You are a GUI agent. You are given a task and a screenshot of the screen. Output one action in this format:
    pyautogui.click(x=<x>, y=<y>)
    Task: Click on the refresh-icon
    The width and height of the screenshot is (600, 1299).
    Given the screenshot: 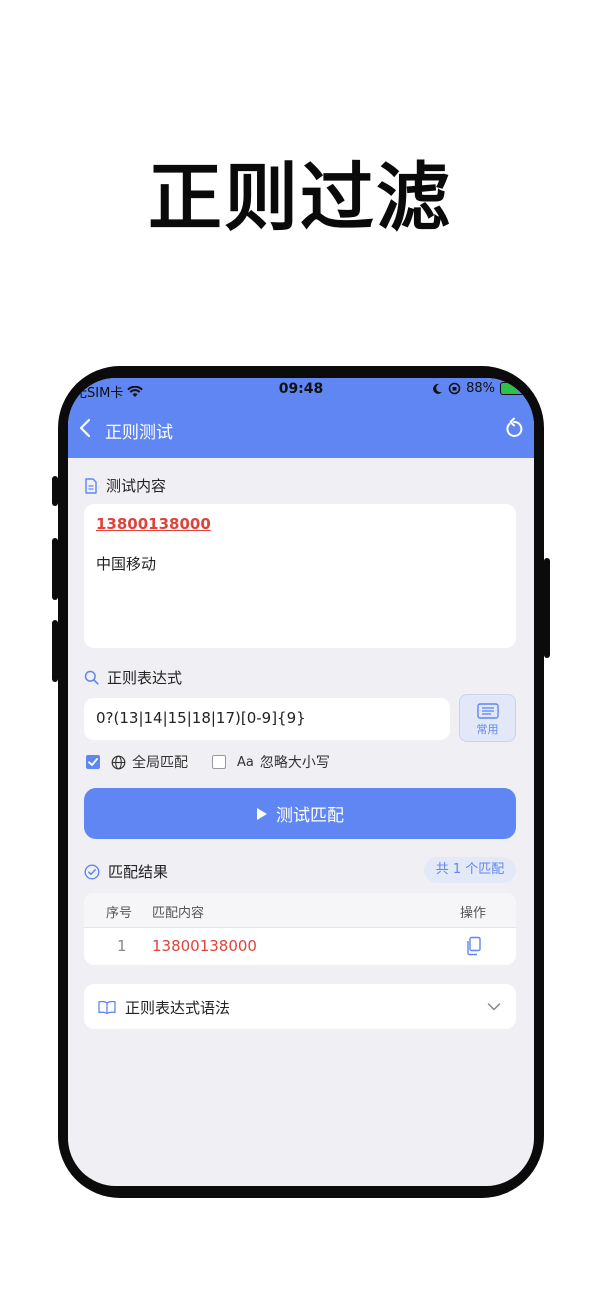 What is the action you would take?
    pyautogui.click(x=514, y=429)
    